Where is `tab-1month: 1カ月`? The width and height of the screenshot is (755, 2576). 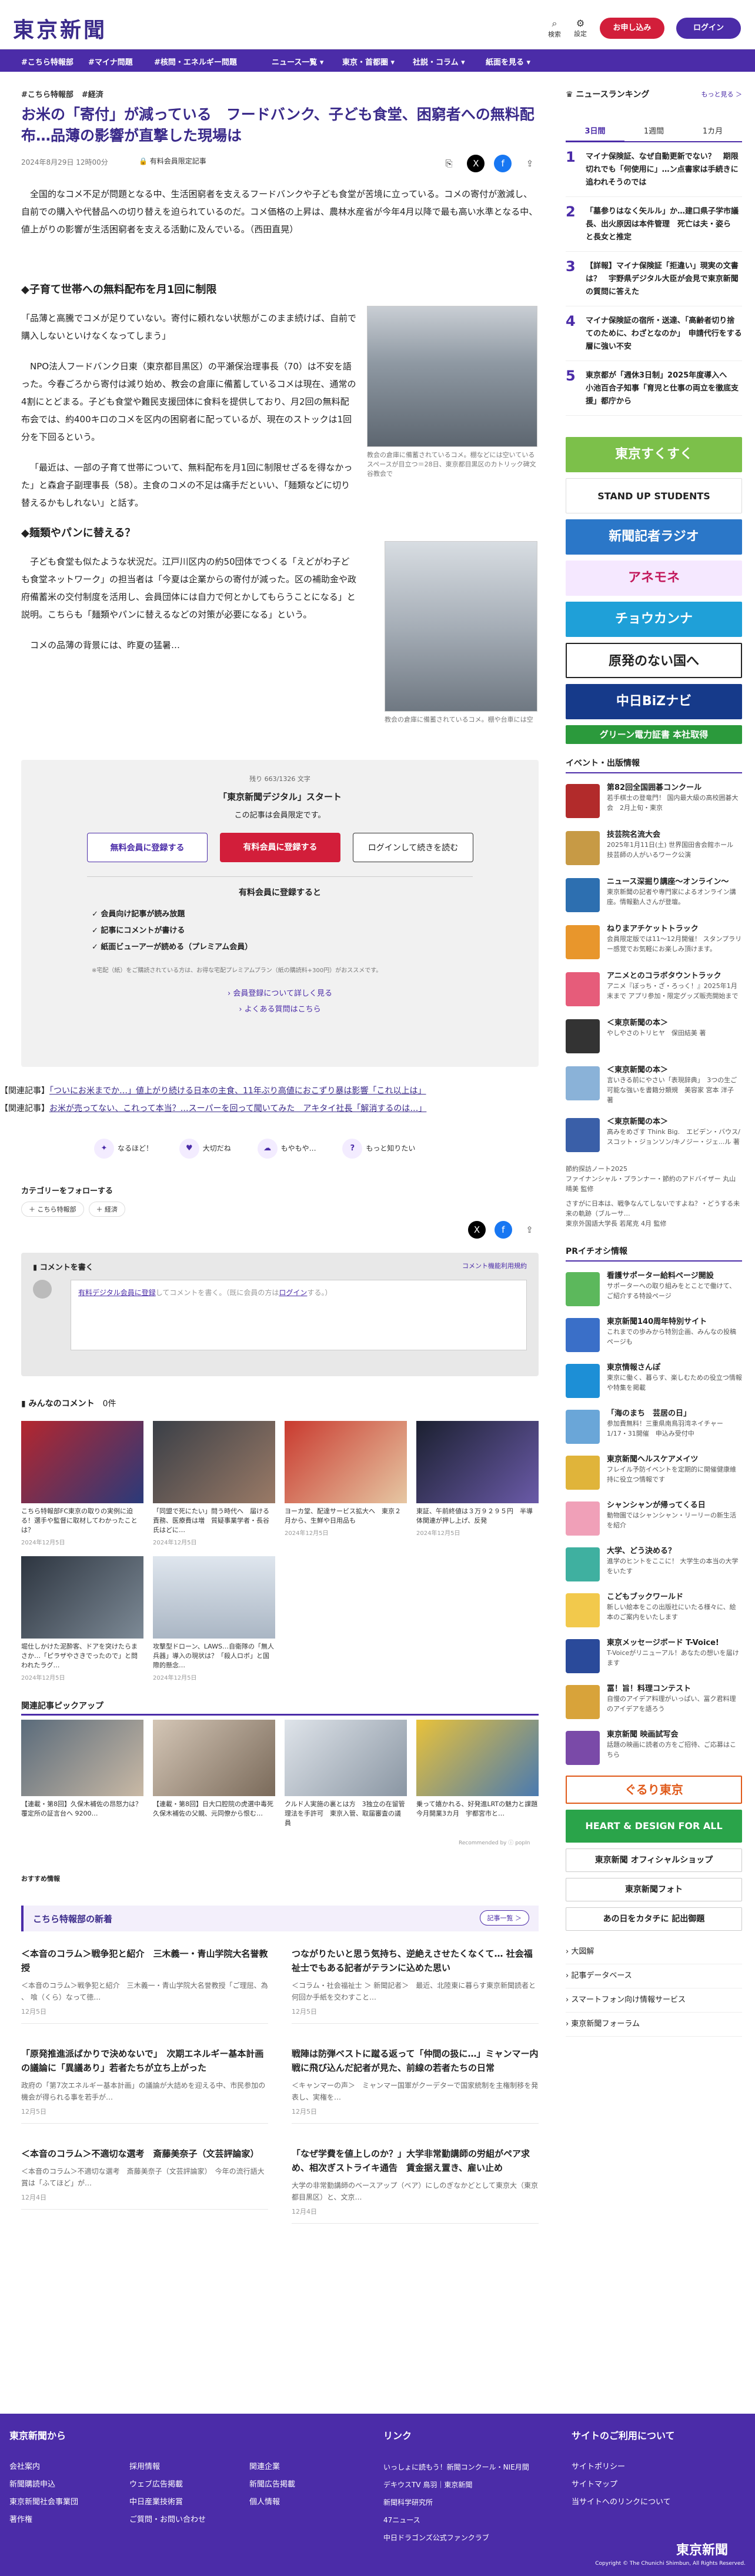
tab-1month: 1カ月 is located at coordinates (712, 130).